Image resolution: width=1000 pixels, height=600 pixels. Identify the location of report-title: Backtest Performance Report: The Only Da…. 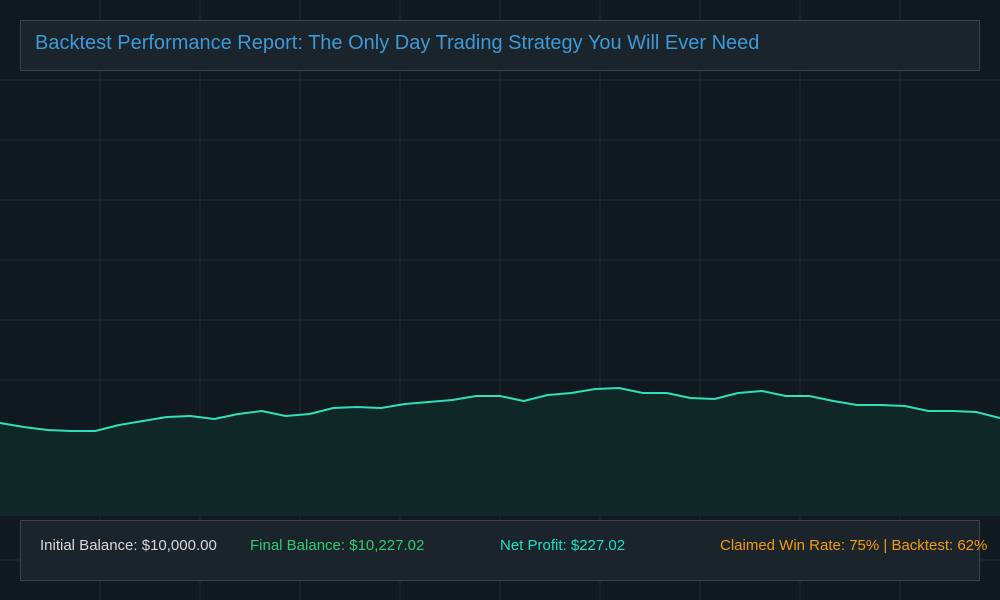
(397, 43).